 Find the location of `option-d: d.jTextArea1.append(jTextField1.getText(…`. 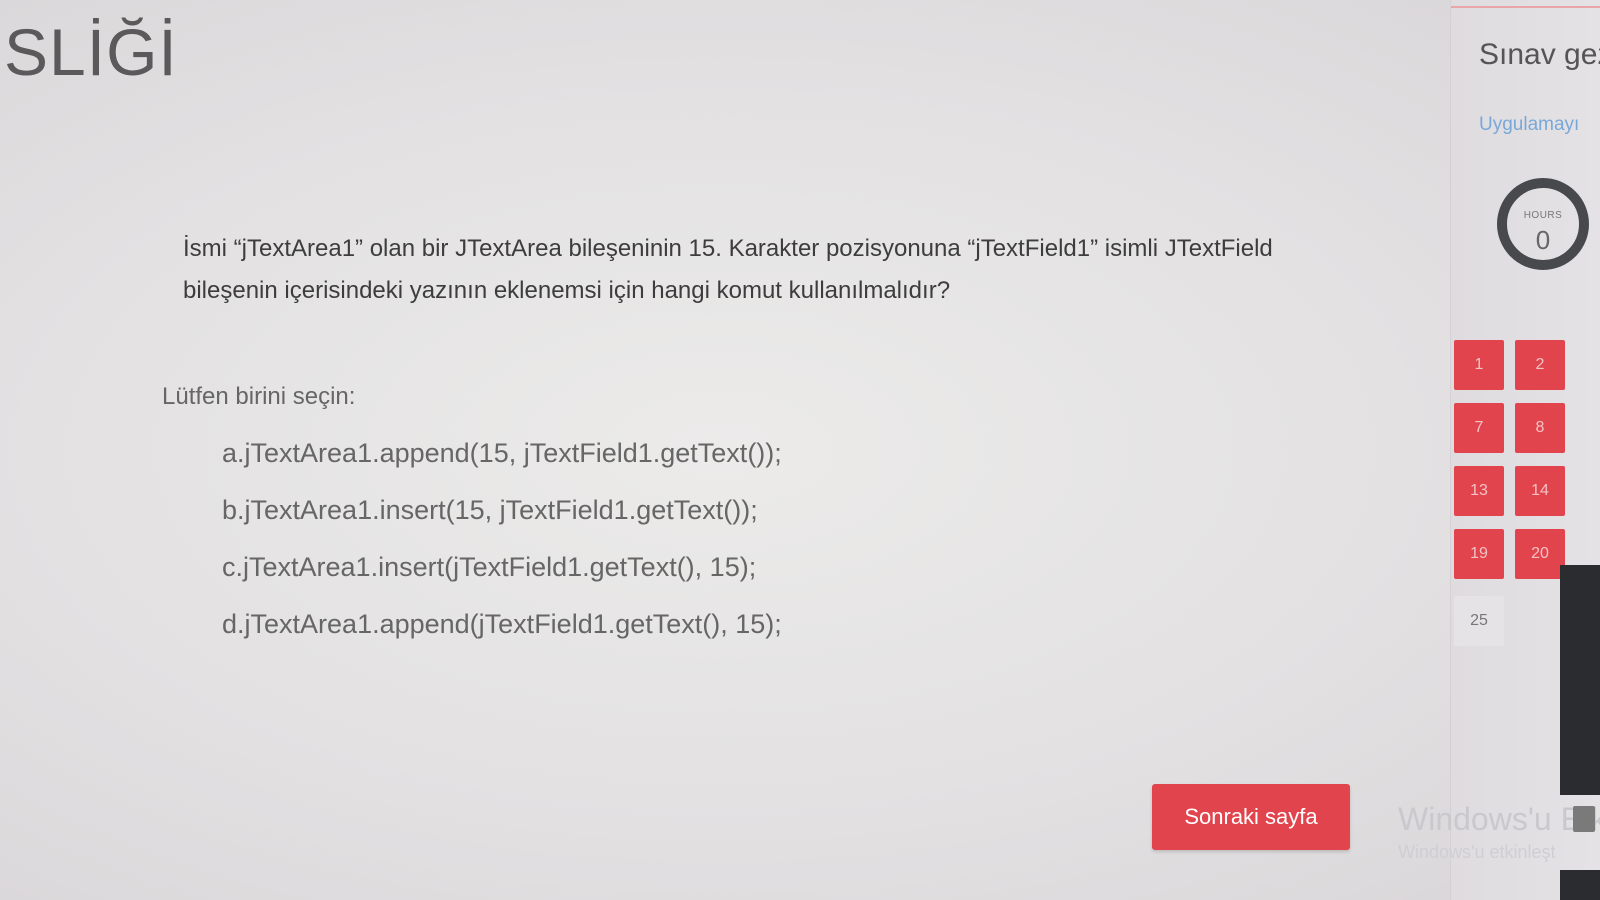

option-d: d.jTextArea1.append(jTextField1.getText(… is located at coordinates (502, 624).